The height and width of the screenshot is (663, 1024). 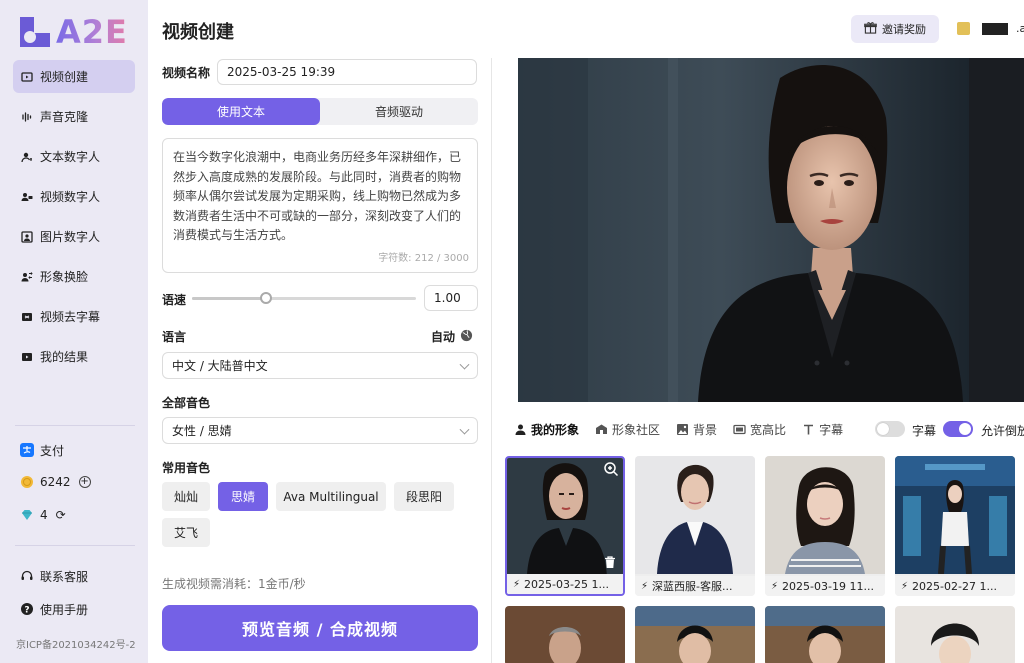 I want to click on tab-my-avatars: 我的形象, so click(x=546, y=429).